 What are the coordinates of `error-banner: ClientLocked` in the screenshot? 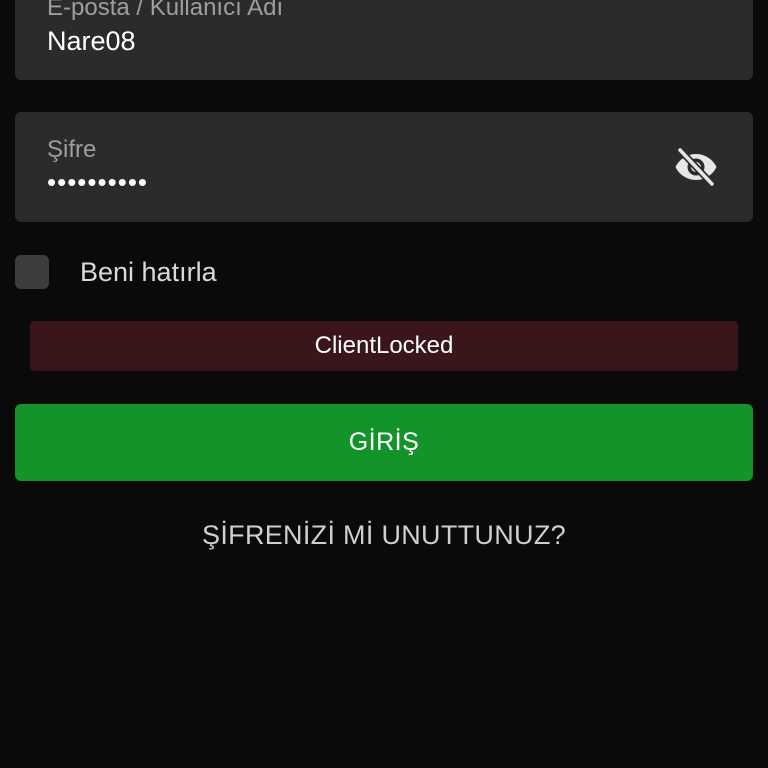 It's located at (384, 346).